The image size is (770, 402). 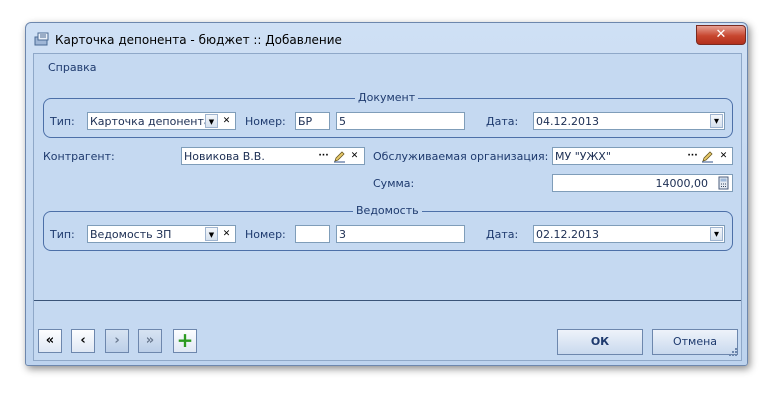 What do you see at coordinates (502, 121) in the screenshot?
I see `document-date-label: Дата:` at bounding box center [502, 121].